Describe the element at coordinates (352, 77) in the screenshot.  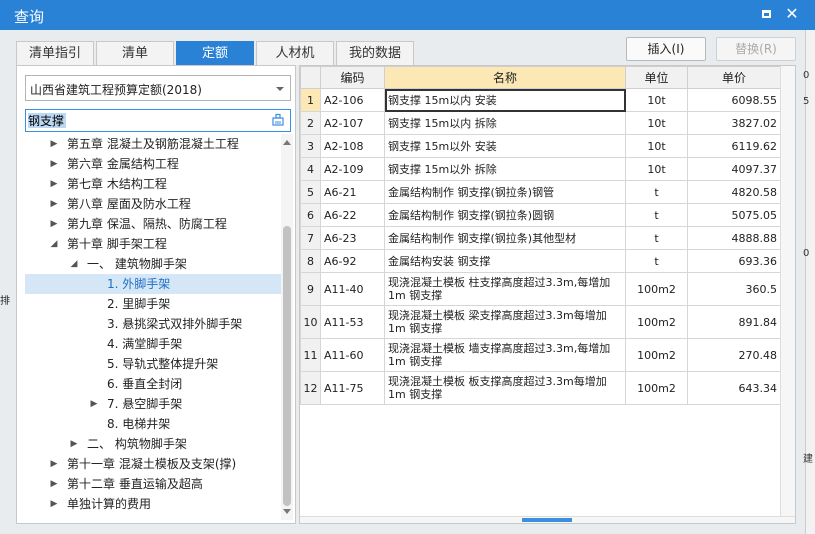
I see `column-header-code: 编码` at that location.